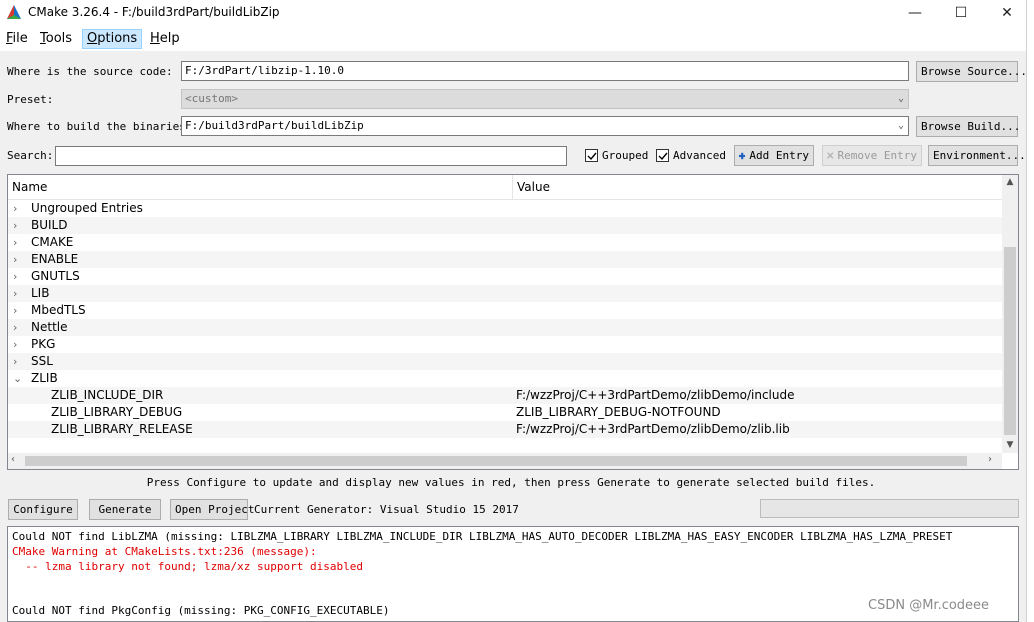 The image size is (1034, 622). I want to click on tree-group-row: ⌄ ZLIB, so click(505, 378).